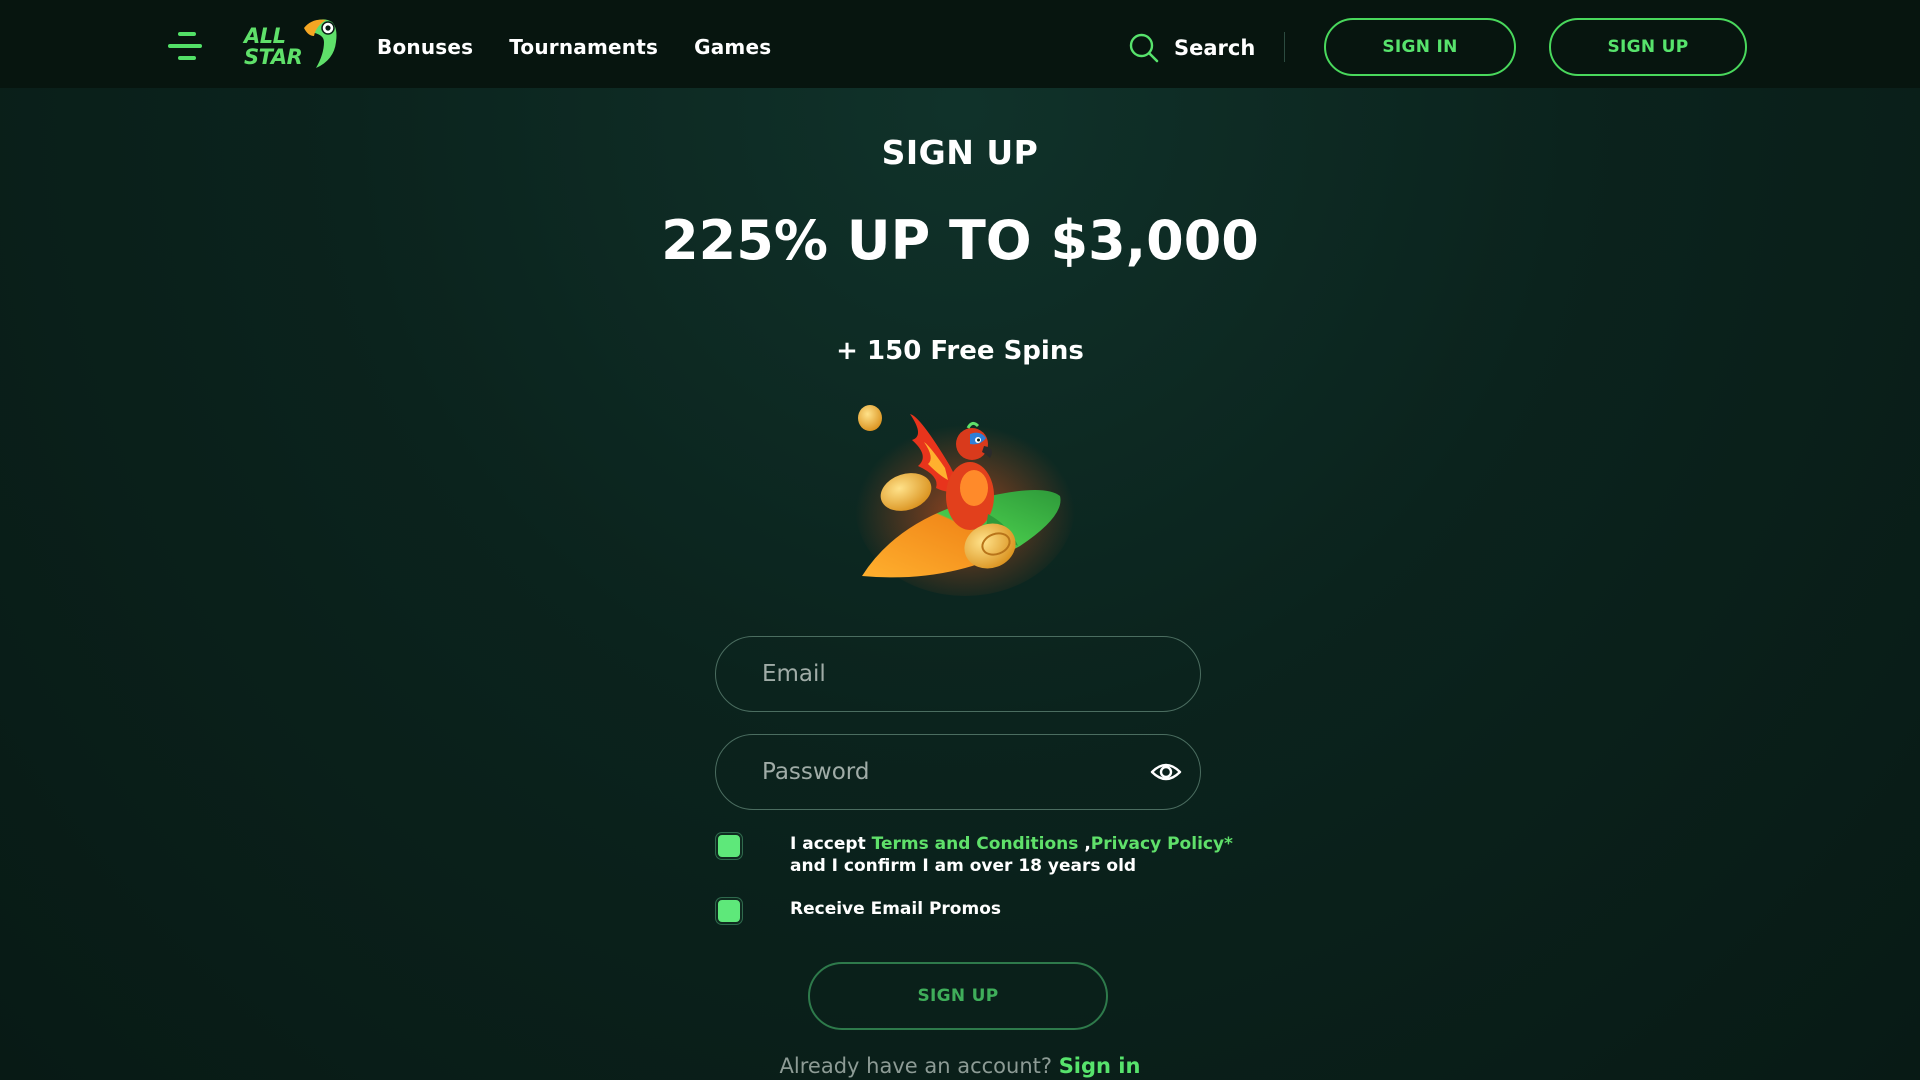  Describe the element at coordinates (1166, 772) in the screenshot. I see `eye-icon` at that location.